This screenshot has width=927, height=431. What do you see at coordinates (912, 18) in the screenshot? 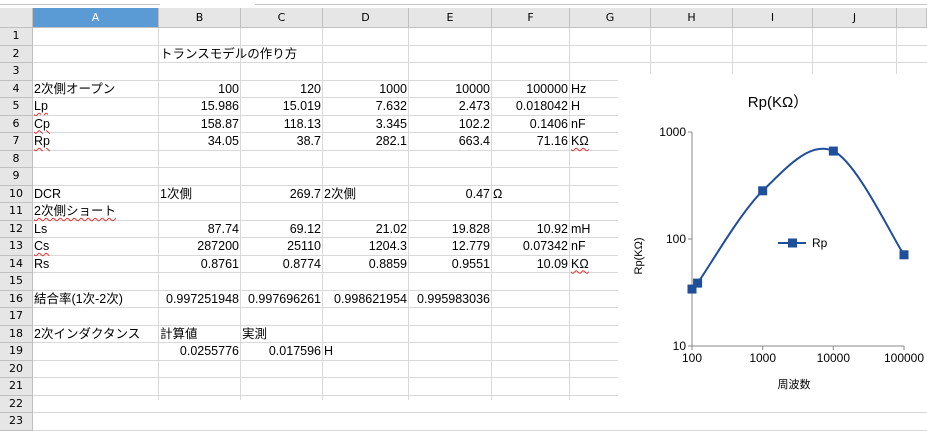
I see `col-header-k` at bounding box center [912, 18].